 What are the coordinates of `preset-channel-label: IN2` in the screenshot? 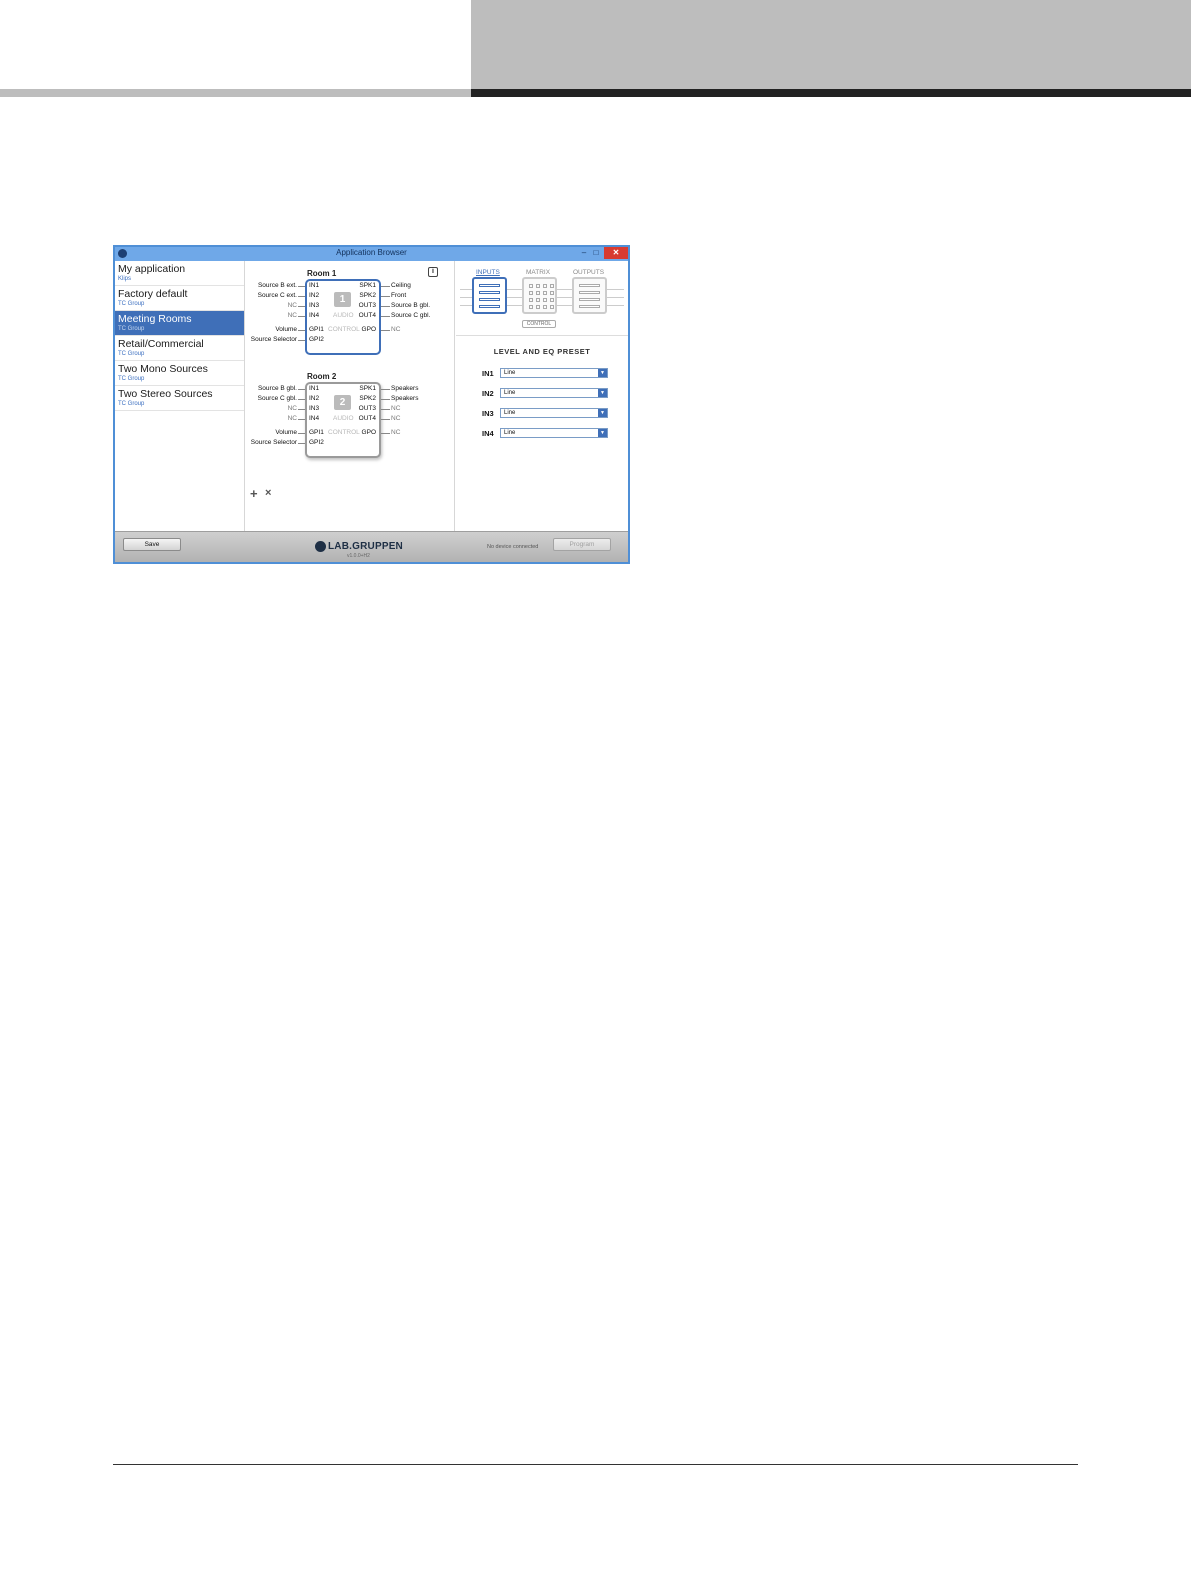 It's located at (488, 393).